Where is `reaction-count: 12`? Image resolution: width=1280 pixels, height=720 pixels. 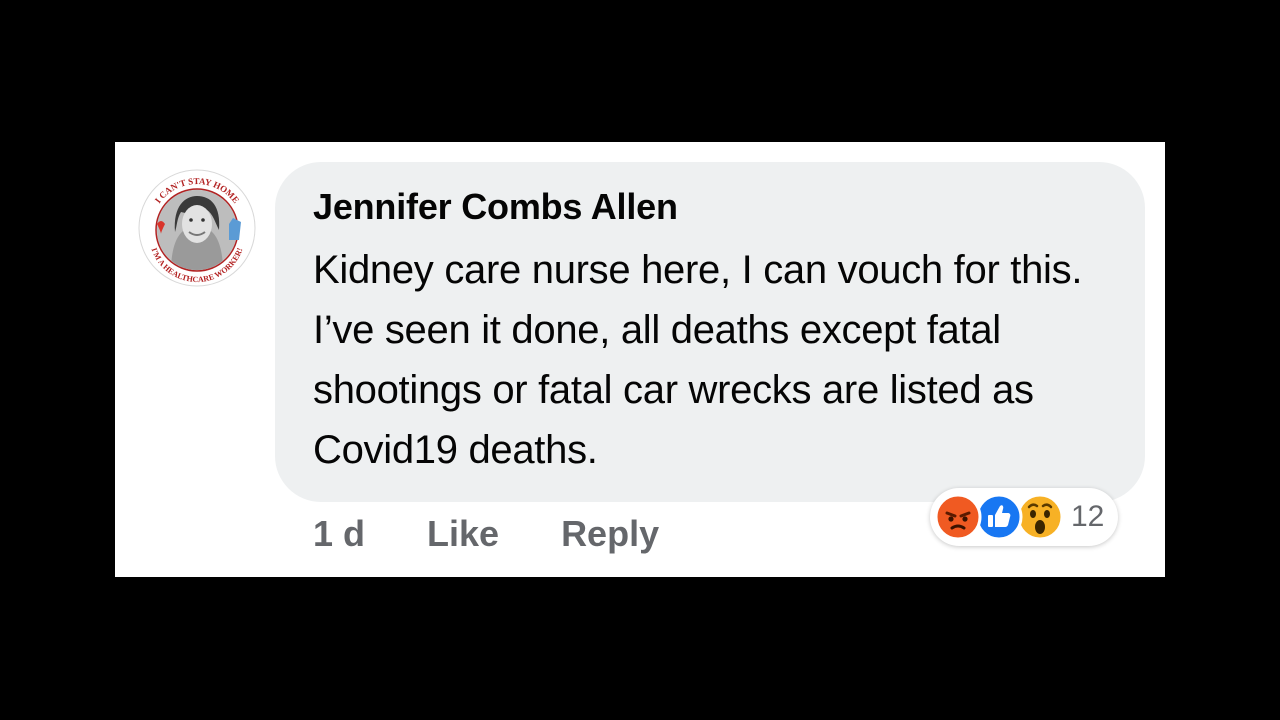
reaction-count: 12 is located at coordinates (1088, 516).